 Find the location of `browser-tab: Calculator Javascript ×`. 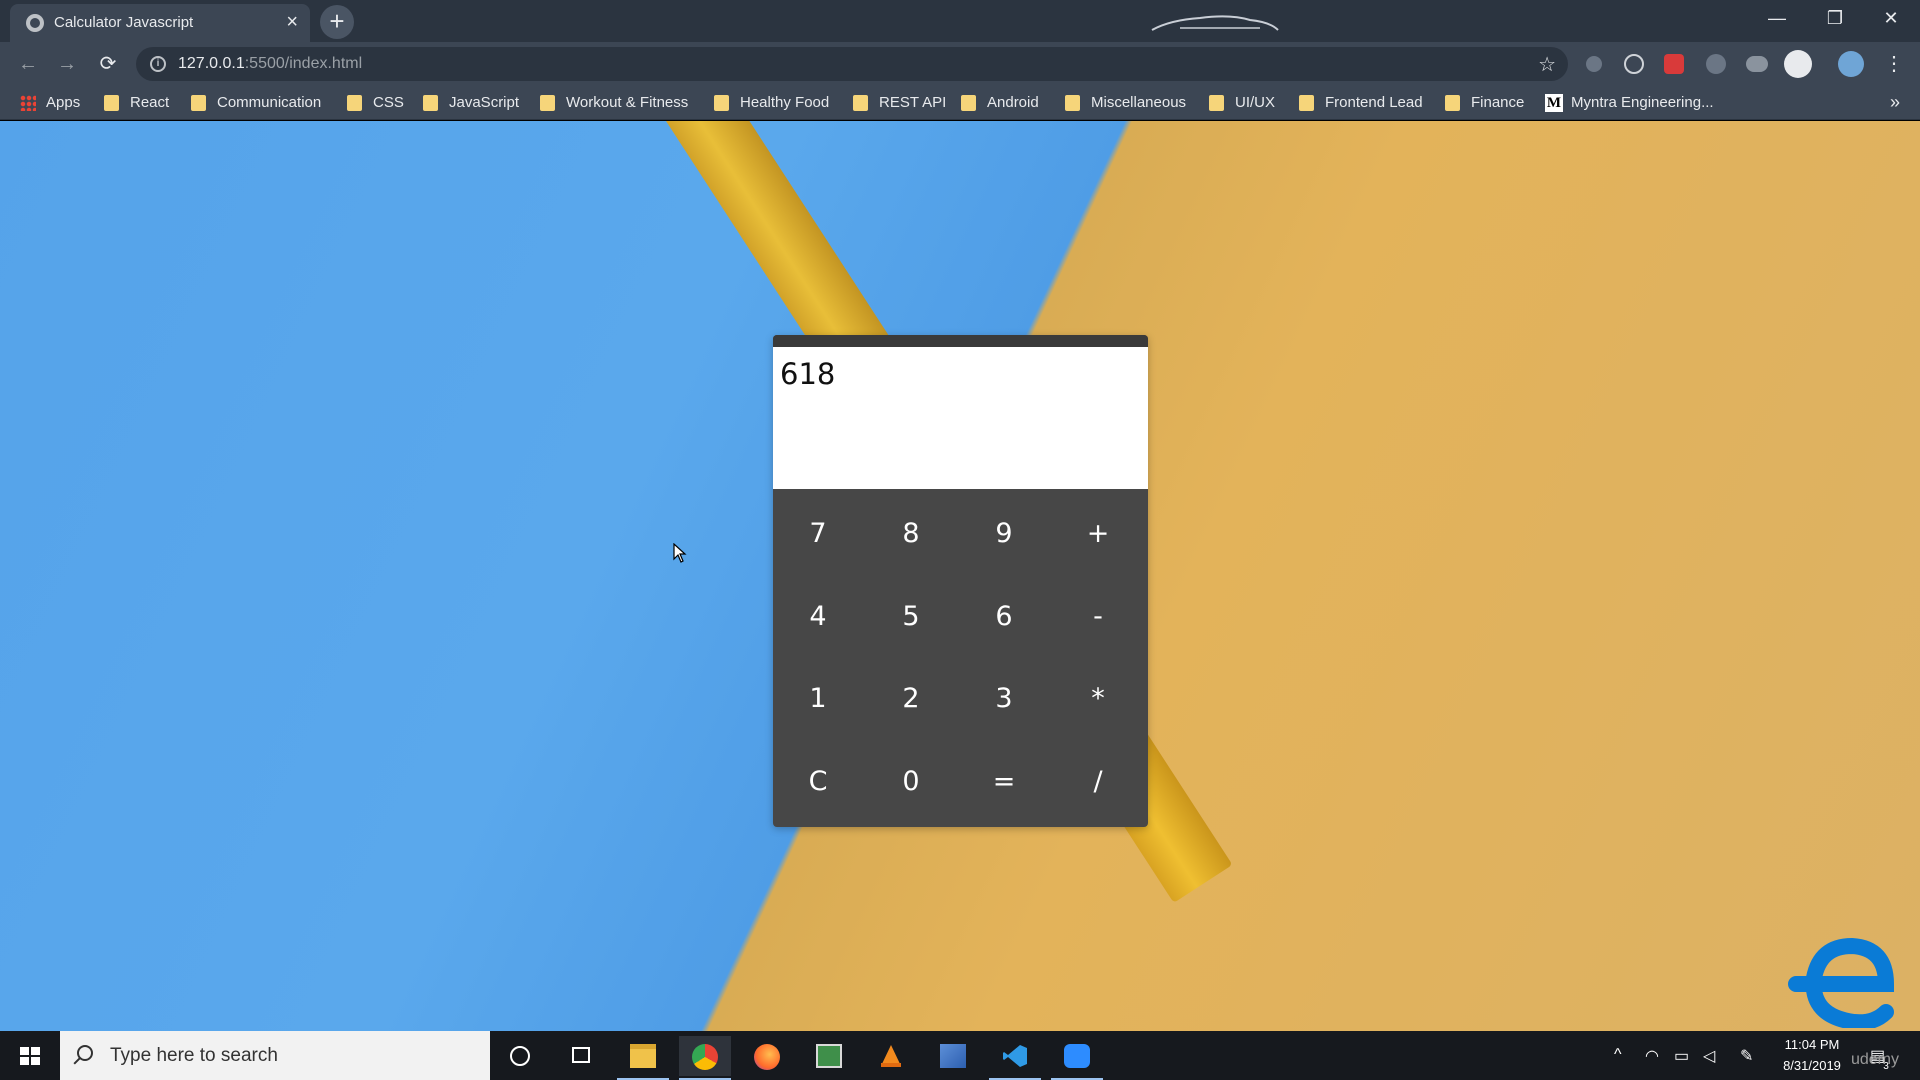

browser-tab: Calculator Javascript × is located at coordinates (160, 23).